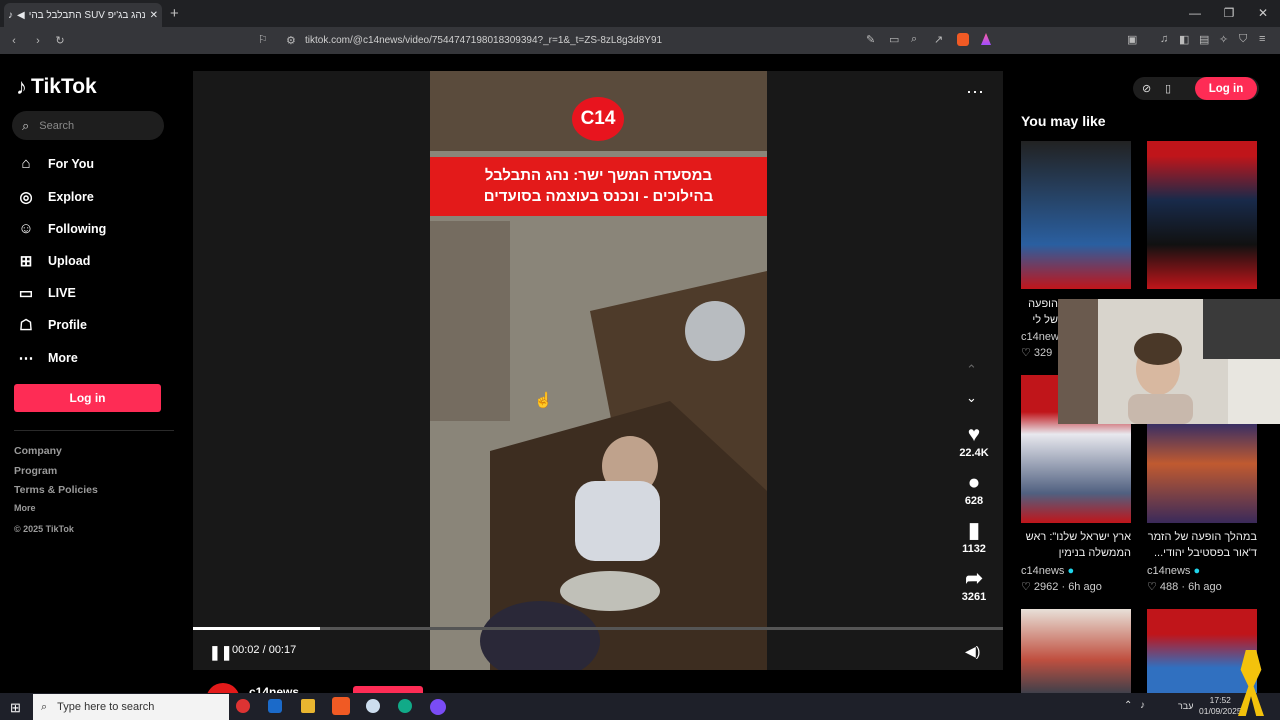  I want to click on footer-program: Program, so click(35, 471).